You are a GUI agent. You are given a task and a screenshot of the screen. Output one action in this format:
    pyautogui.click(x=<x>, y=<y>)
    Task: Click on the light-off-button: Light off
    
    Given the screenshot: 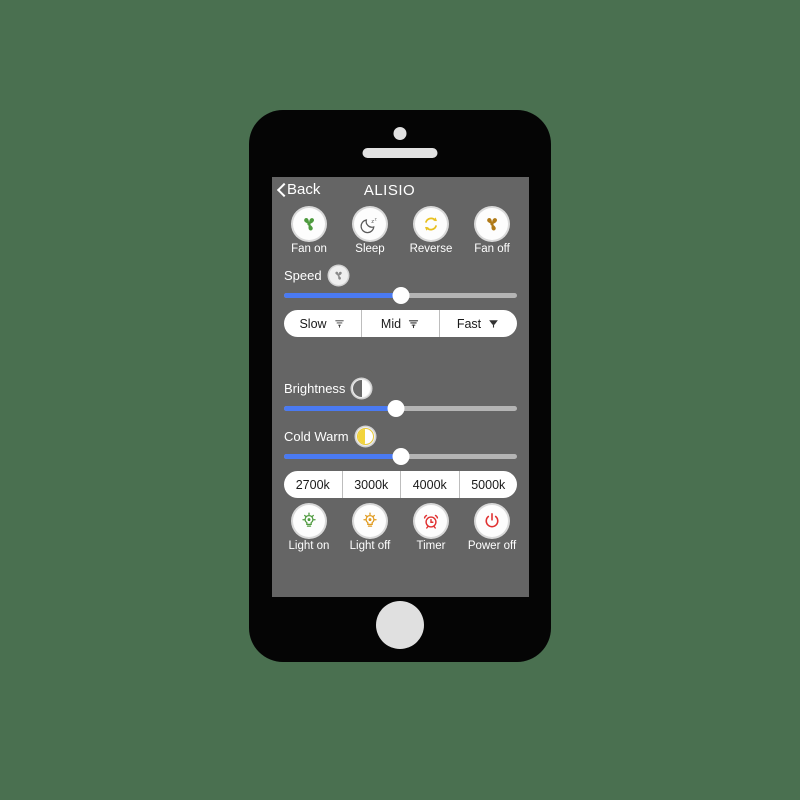 What is the action you would take?
    pyautogui.click(x=370, y=528)
    